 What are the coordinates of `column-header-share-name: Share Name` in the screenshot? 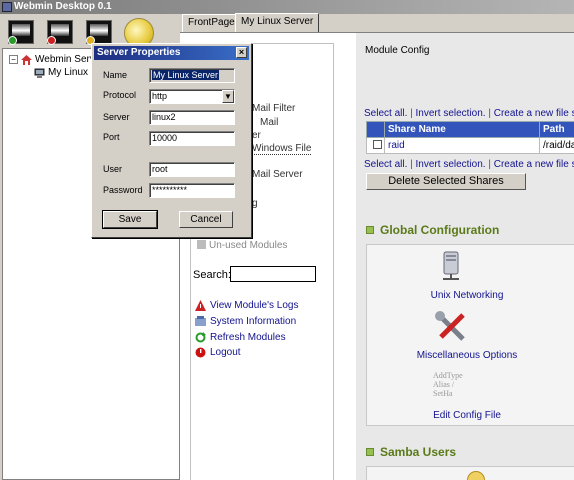 It's located at (462, 129).